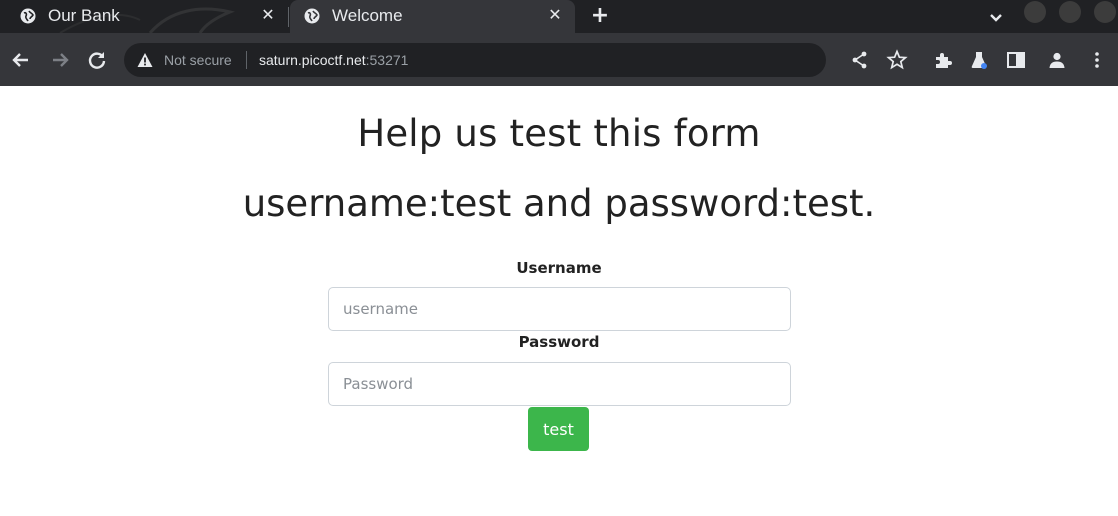 This screenshot has height=516, width=1118. I want to click on side-panel-icon, so click(1016, 60).